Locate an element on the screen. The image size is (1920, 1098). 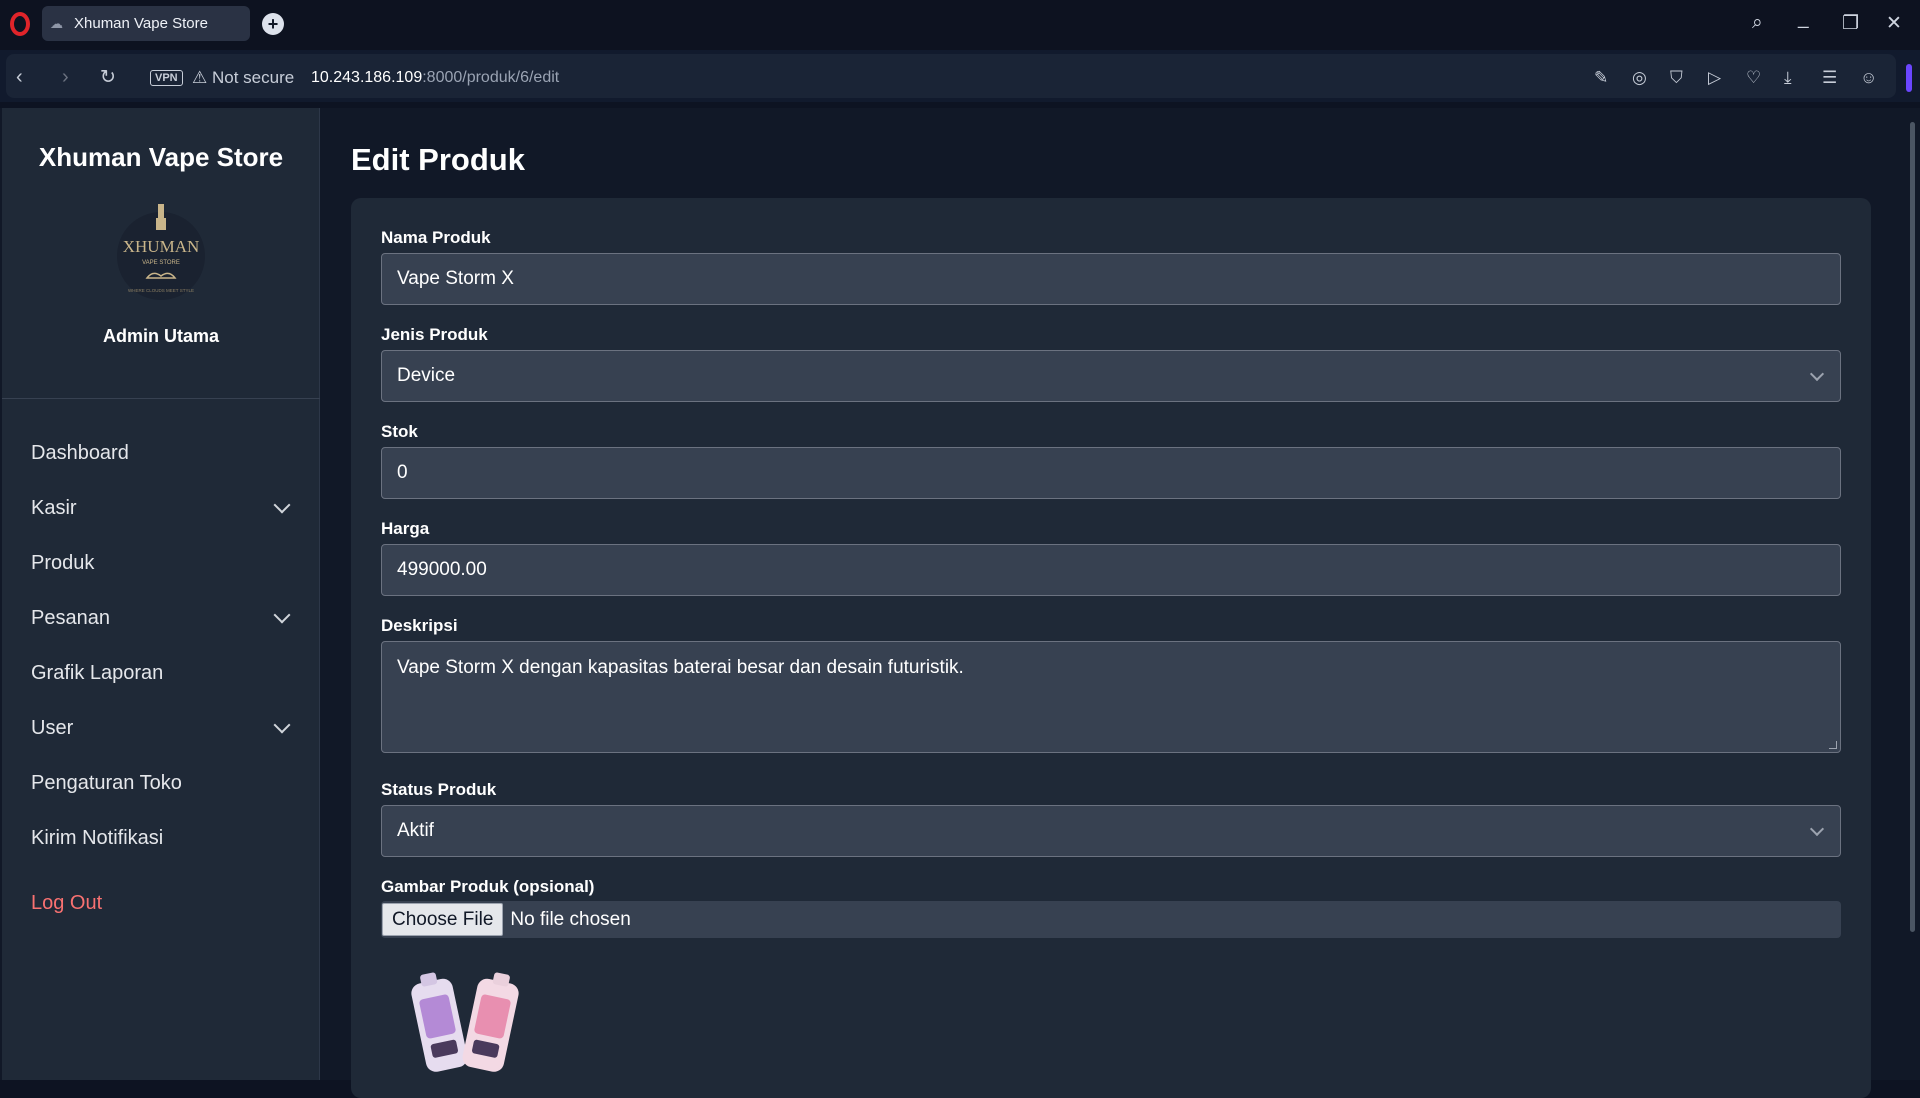
page-title: Edit Produk is located at coordinates (438, 159).